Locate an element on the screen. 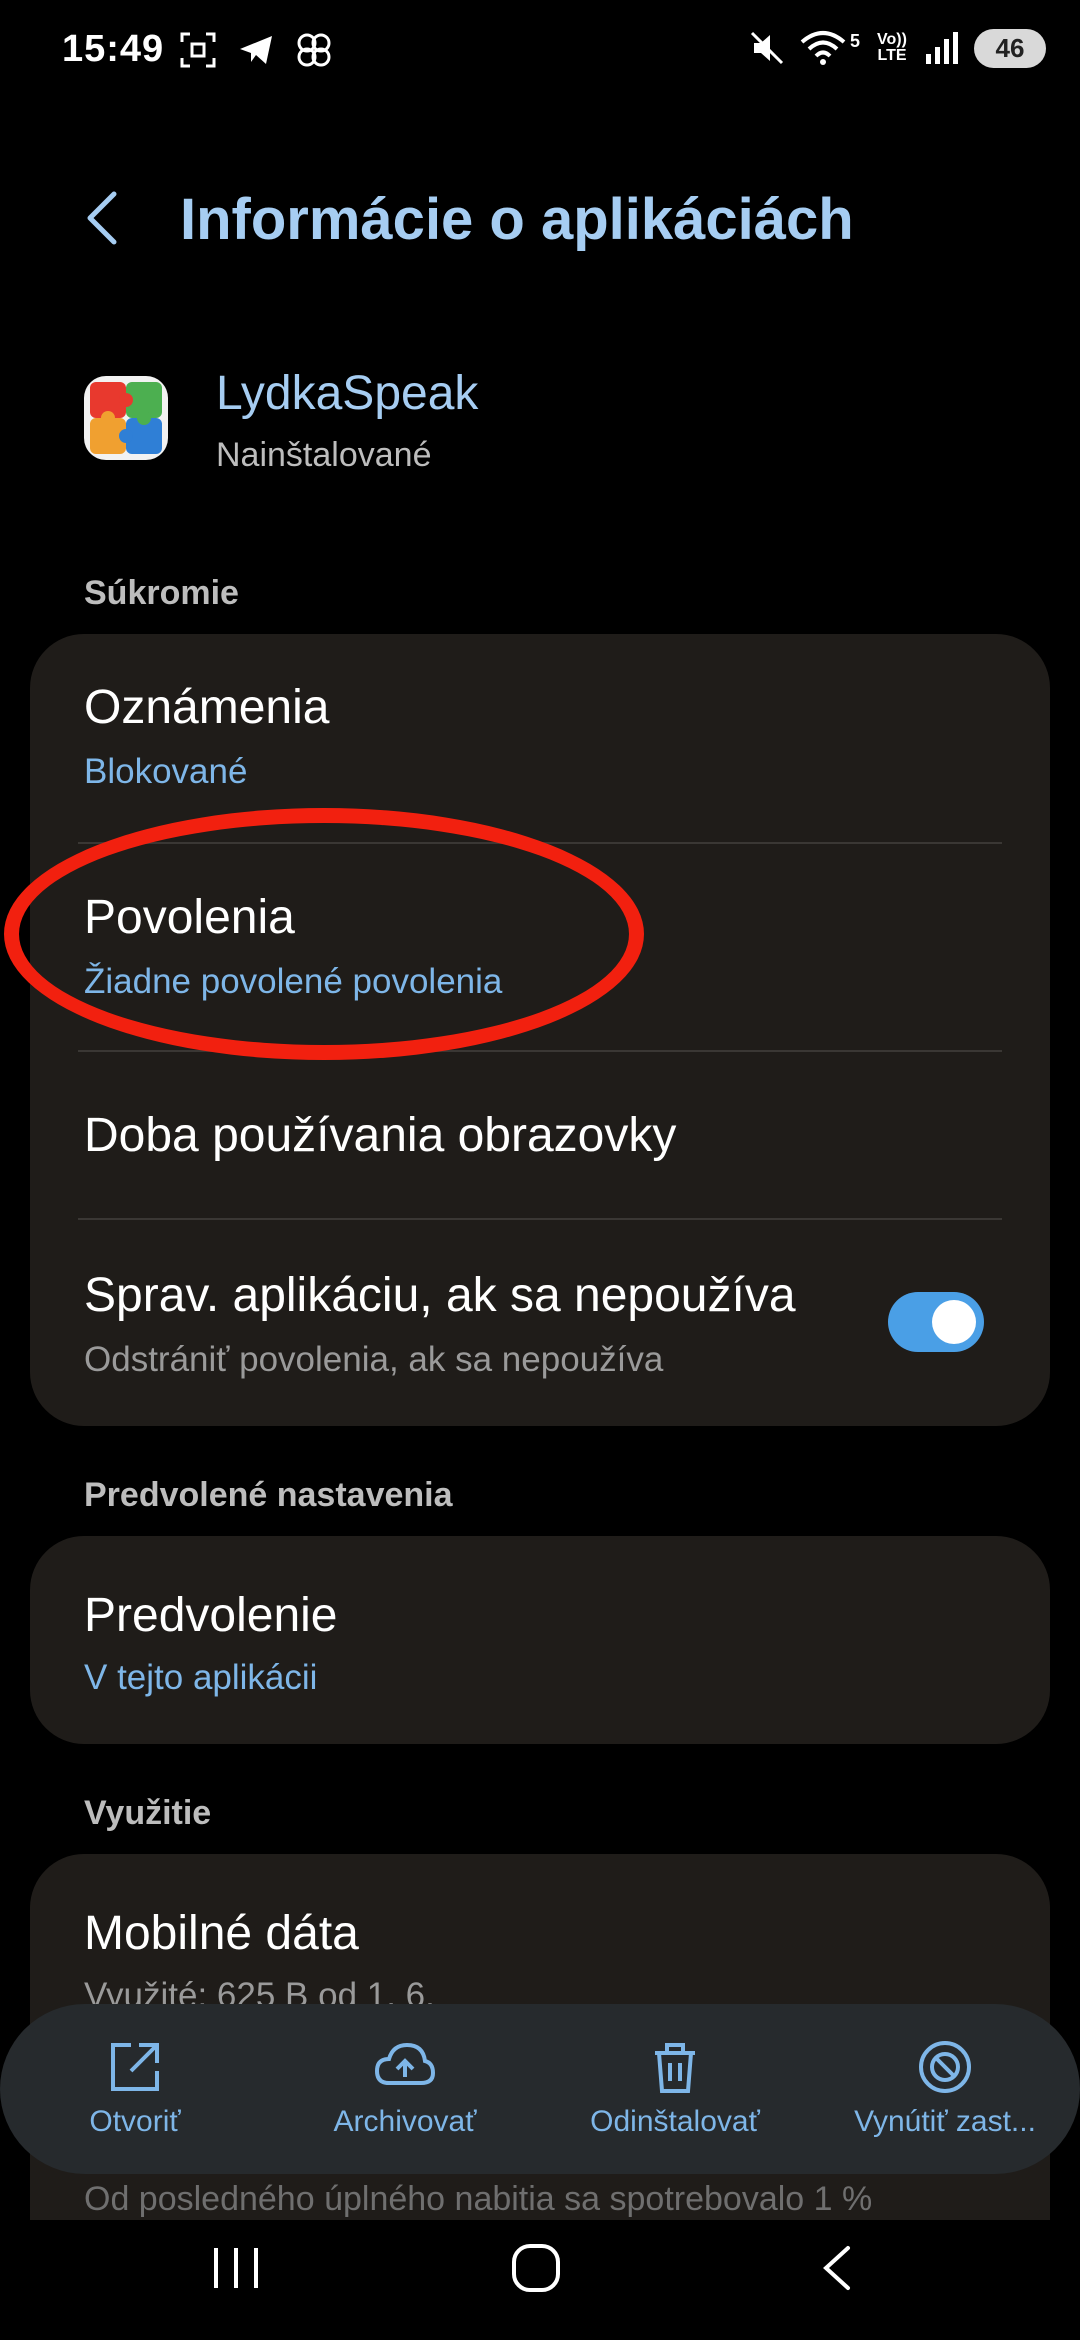 The width and height of the screenshot is (1080, 2340). app-install-status: Nainštalované is located at coordinates (324, 455).